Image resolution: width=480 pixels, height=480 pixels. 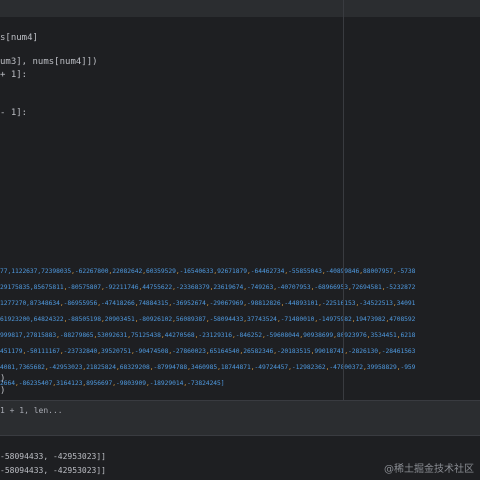 What do you see at coordinates (189, 303) in the screenshot?
I see `array-literal-segment: -36952674` at bounding box center [189, 303].